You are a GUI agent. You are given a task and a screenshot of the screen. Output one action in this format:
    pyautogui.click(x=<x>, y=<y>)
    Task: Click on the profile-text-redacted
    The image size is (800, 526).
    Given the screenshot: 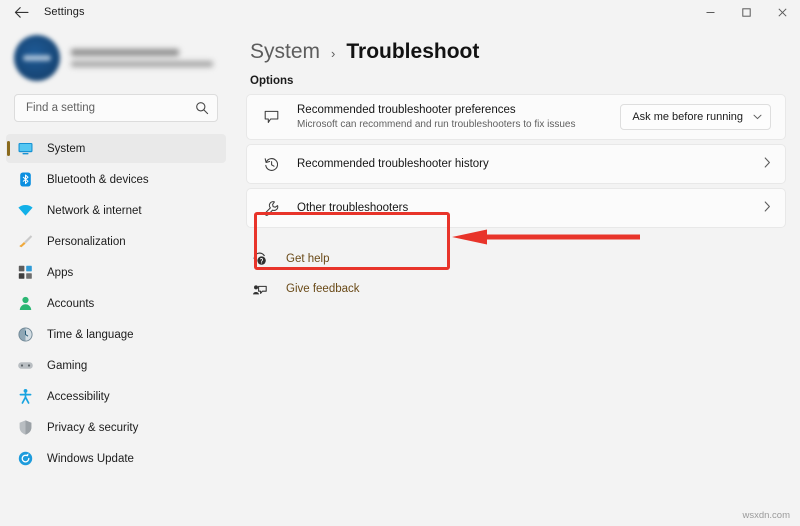 What is the action you would take?
    pyautogui.click(x=142, y=58)
    